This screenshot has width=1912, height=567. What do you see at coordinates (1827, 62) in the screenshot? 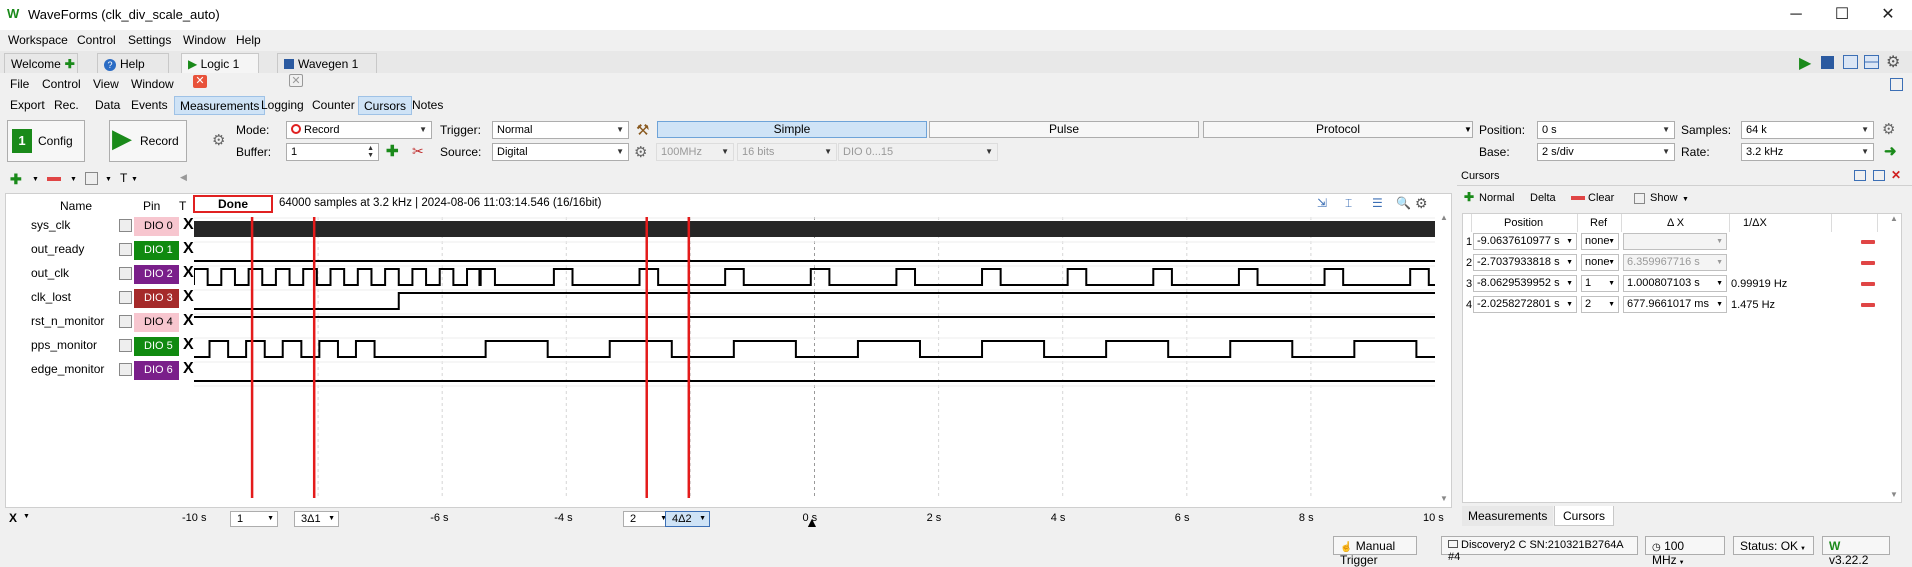
I see `stop-all-icon` at bounding box center [1827, 62].